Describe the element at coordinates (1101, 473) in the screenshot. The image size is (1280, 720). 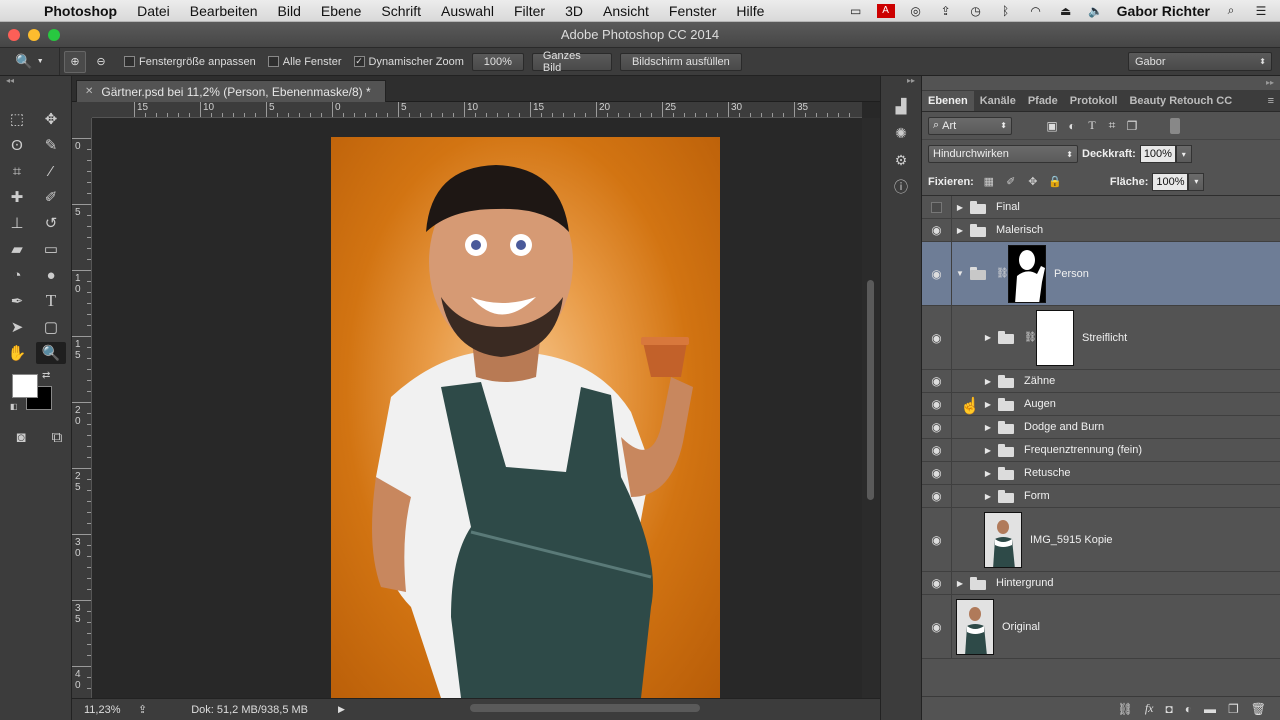
I see `layer-row: ◉ ▶ Retusche` at that location.